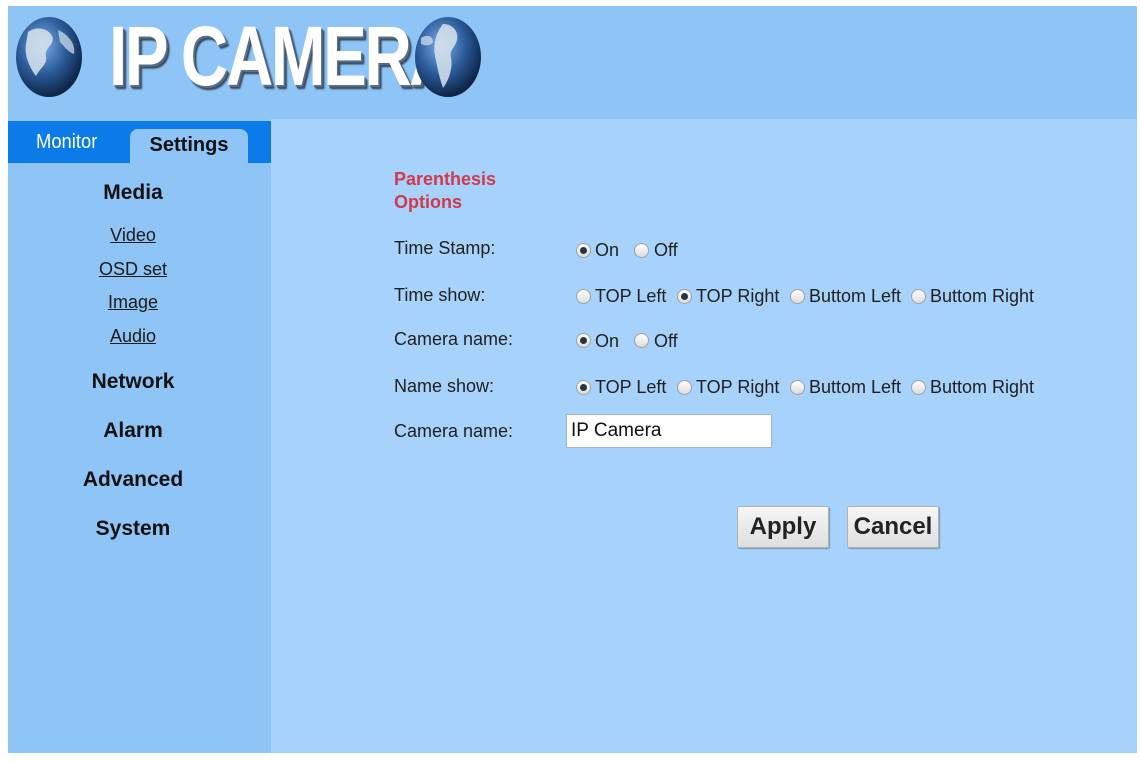 The image size is (1140, 762). Describe the element at coordinates (918, 387) in the screenshot. I see `name-show-buttom-right-radio` at that location.